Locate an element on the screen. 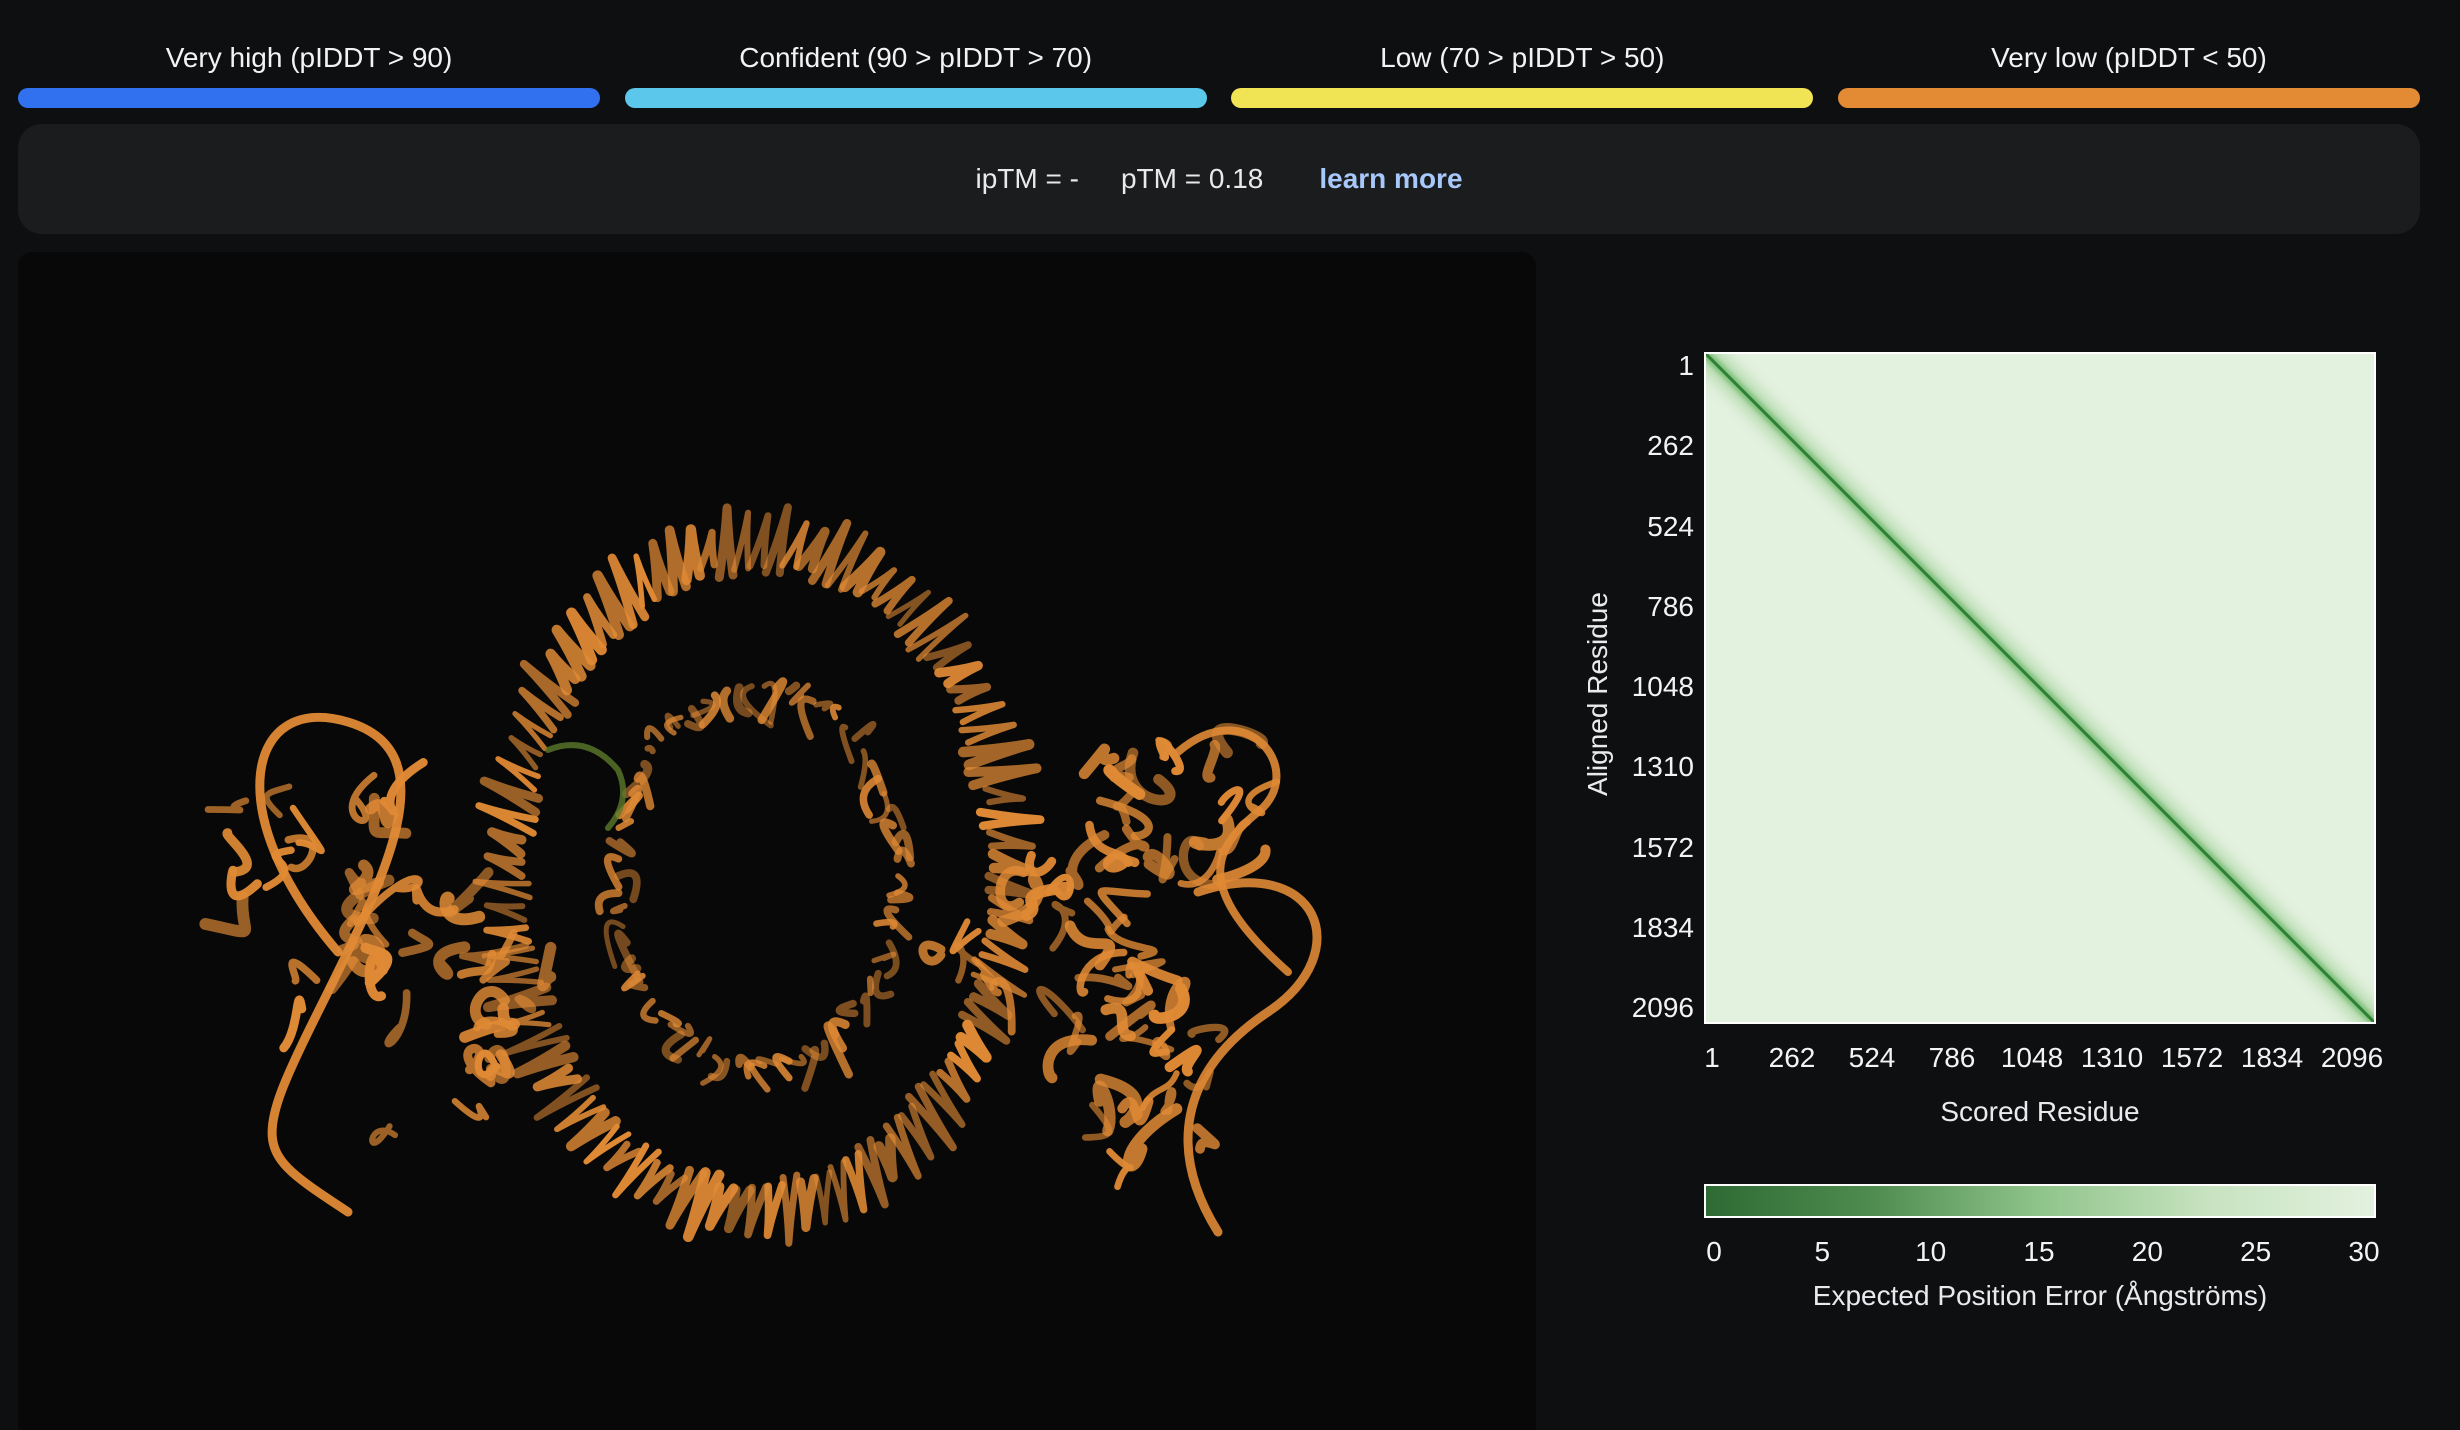  legend-label: Very low (pIDDT < 50) is located at coordinates (2129, 57).